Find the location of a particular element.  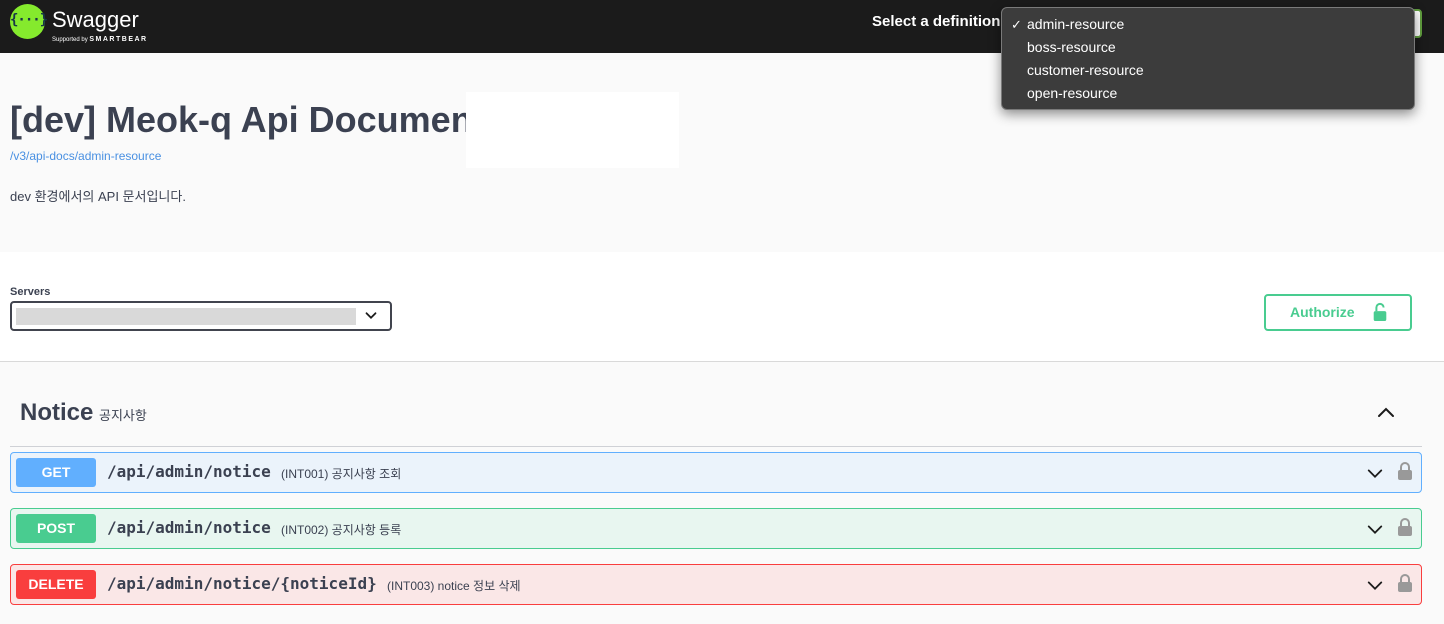

swagger-logo-icon: {···} is located at coordinates (29, 21).